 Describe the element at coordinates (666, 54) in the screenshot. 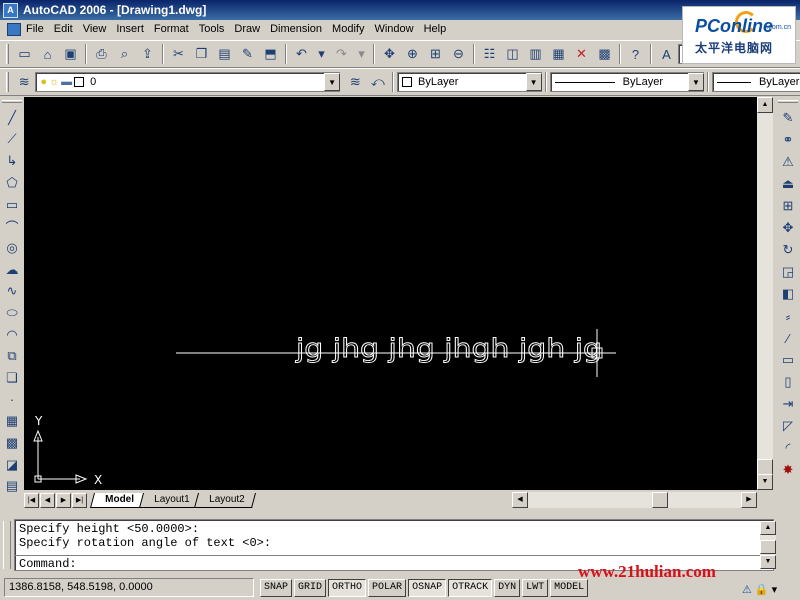

I see `text-style-icon: A` at that location.